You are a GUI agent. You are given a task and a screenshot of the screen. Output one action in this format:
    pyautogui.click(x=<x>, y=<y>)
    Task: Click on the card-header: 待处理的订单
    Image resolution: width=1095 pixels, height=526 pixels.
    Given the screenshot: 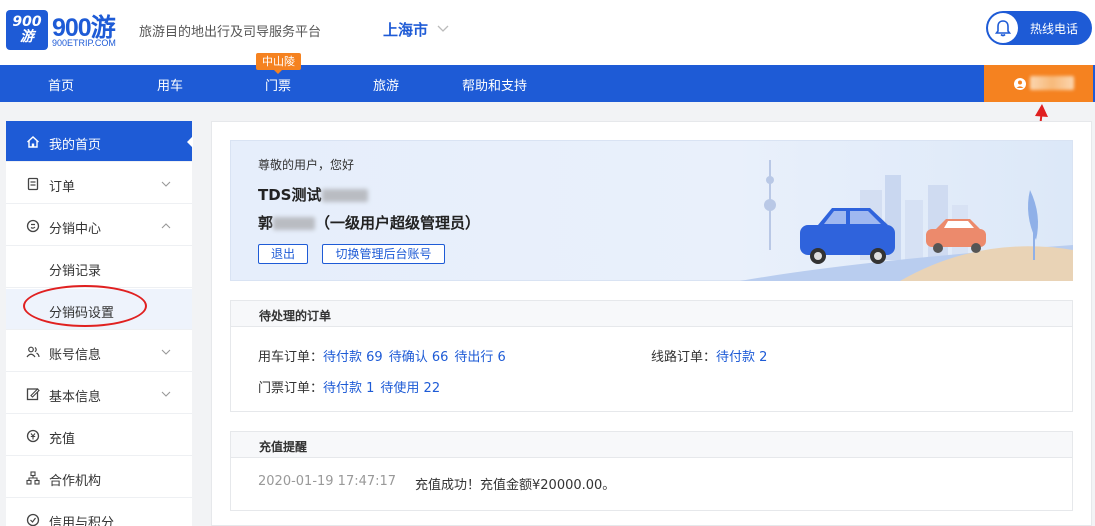 What is the action you would take?
    pyautogui.click(x=651, y=314)
    